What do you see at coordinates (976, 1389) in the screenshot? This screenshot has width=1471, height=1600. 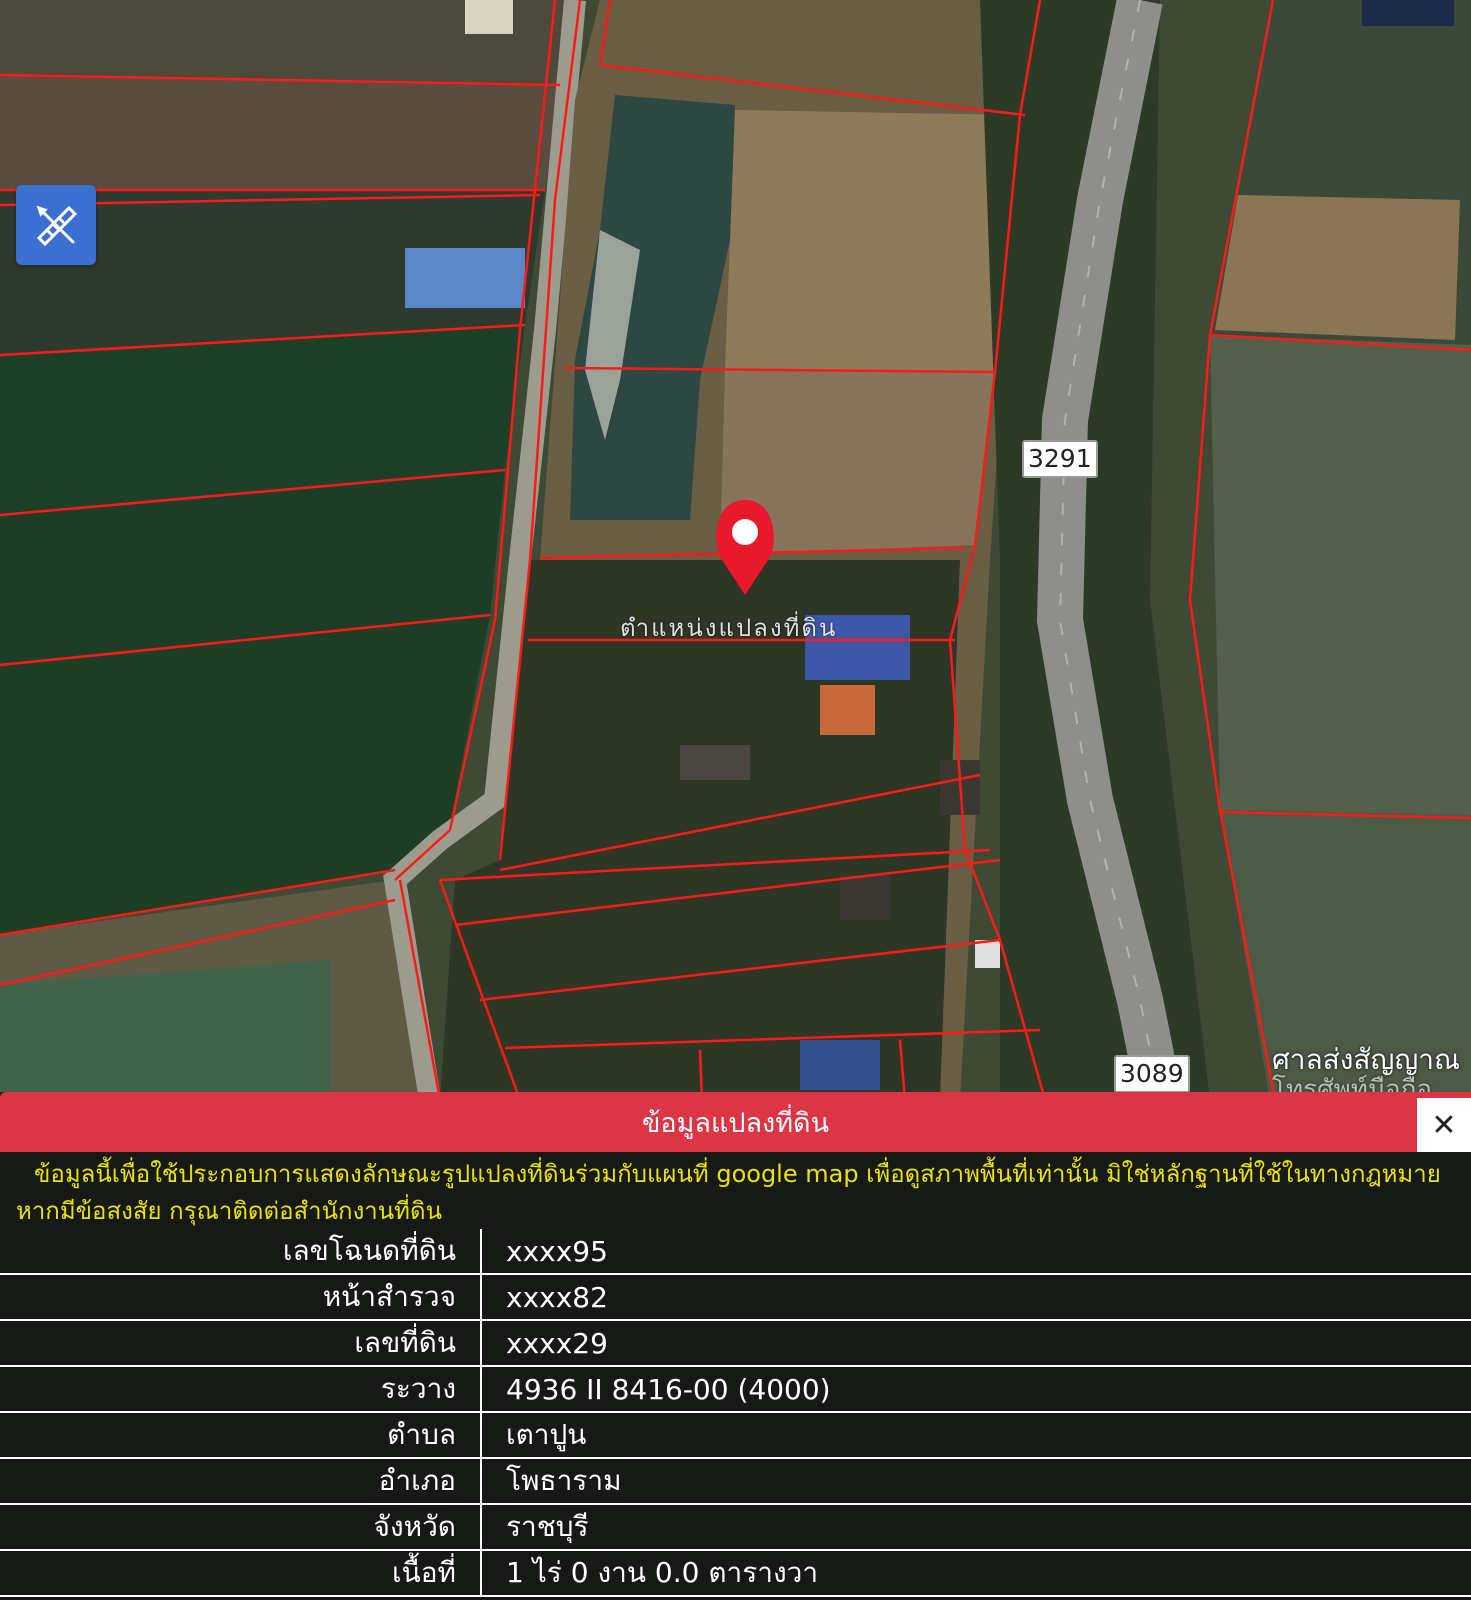 I see `row-value: 4936 II 8416-00 (4000)` at bounding box center [976, 1389].